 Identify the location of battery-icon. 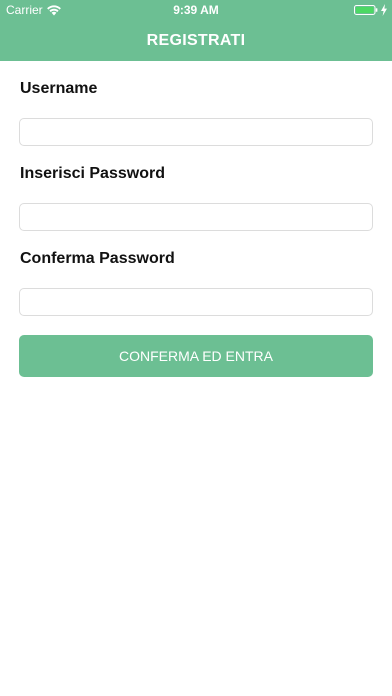
(366, 10).